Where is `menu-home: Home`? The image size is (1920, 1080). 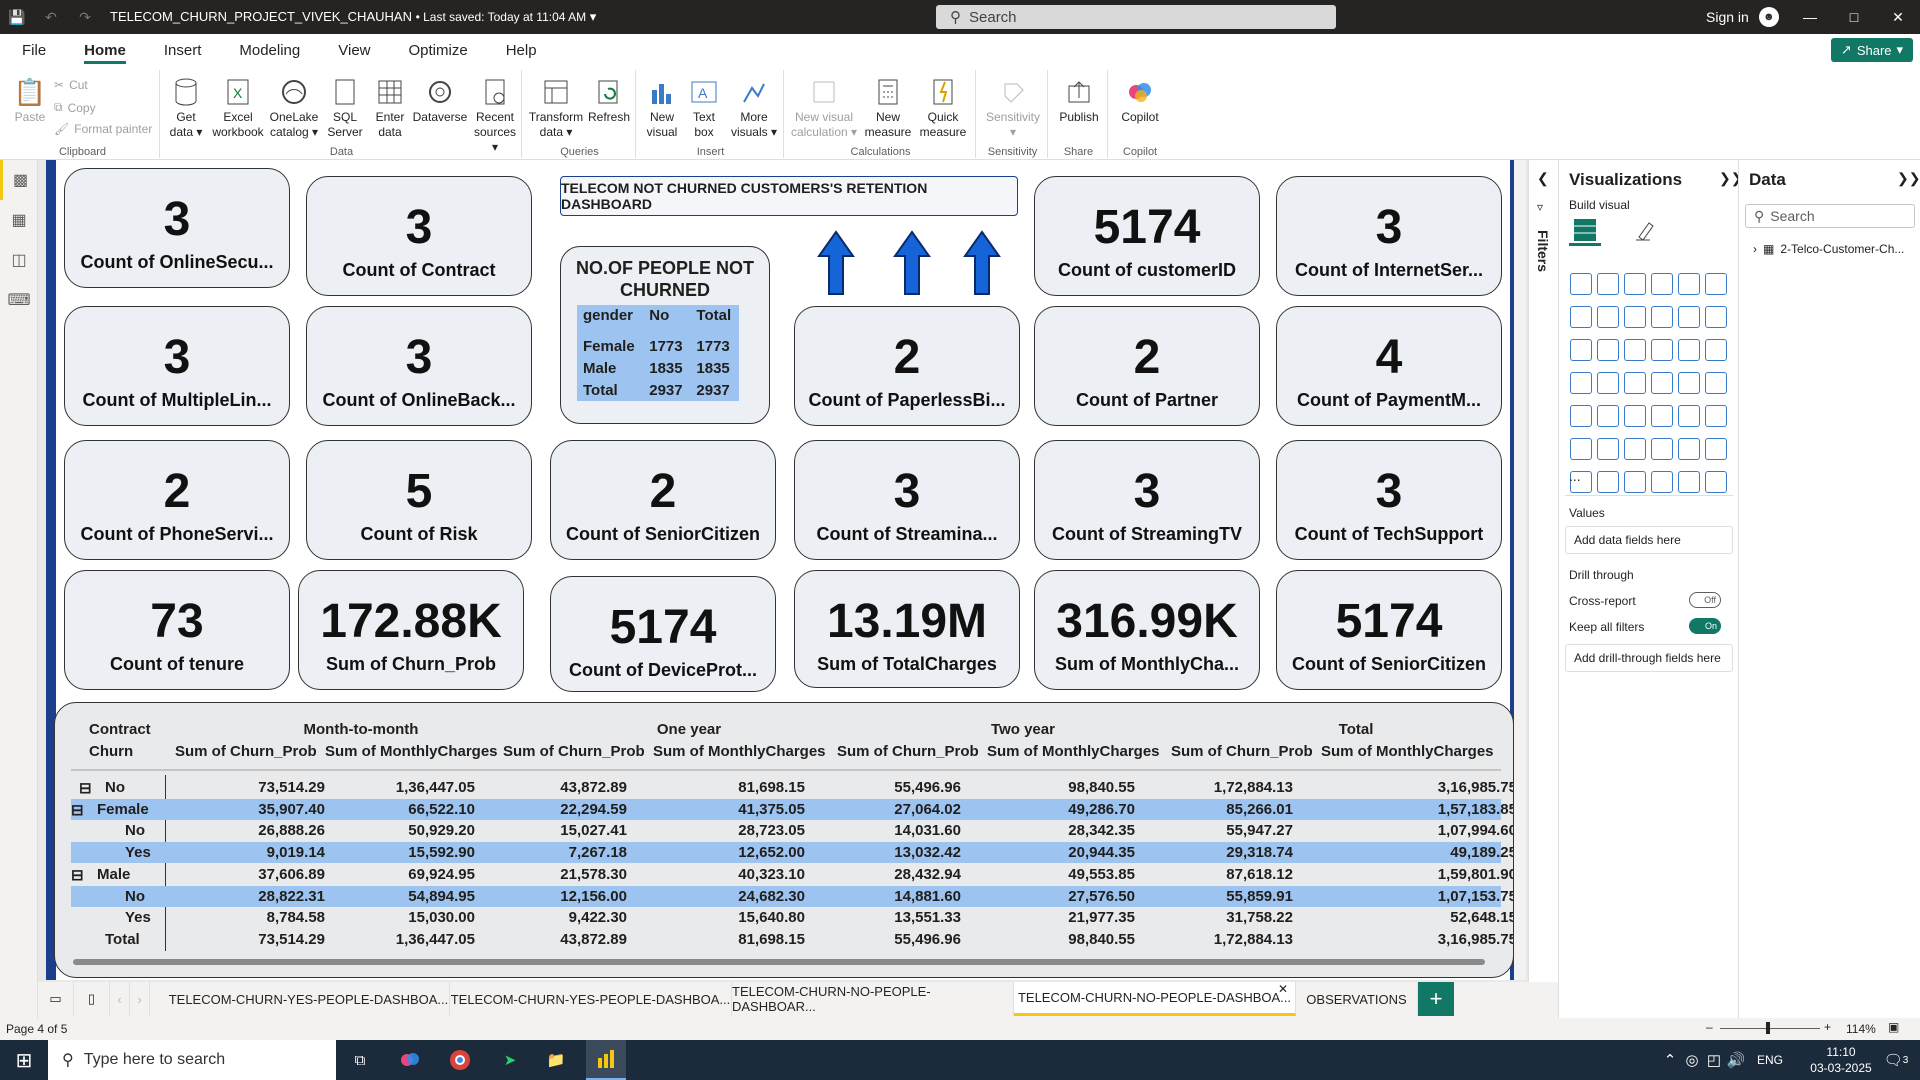
menu-home: Home is located at coordinates (105, 50).